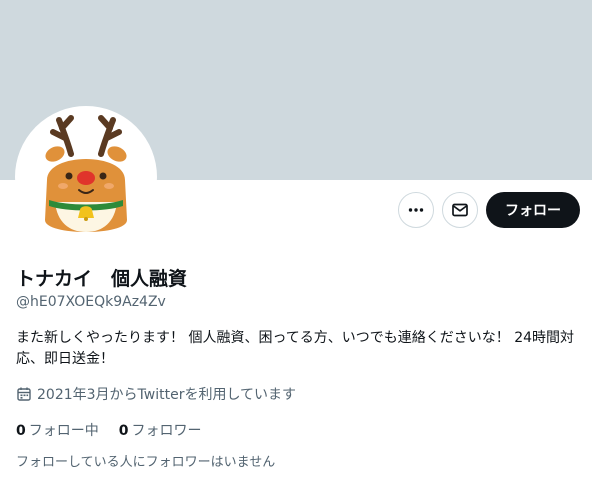  Describe the element at coordinates (86, 173) in the screenshot. I see `reindeer-avatar` at that location.